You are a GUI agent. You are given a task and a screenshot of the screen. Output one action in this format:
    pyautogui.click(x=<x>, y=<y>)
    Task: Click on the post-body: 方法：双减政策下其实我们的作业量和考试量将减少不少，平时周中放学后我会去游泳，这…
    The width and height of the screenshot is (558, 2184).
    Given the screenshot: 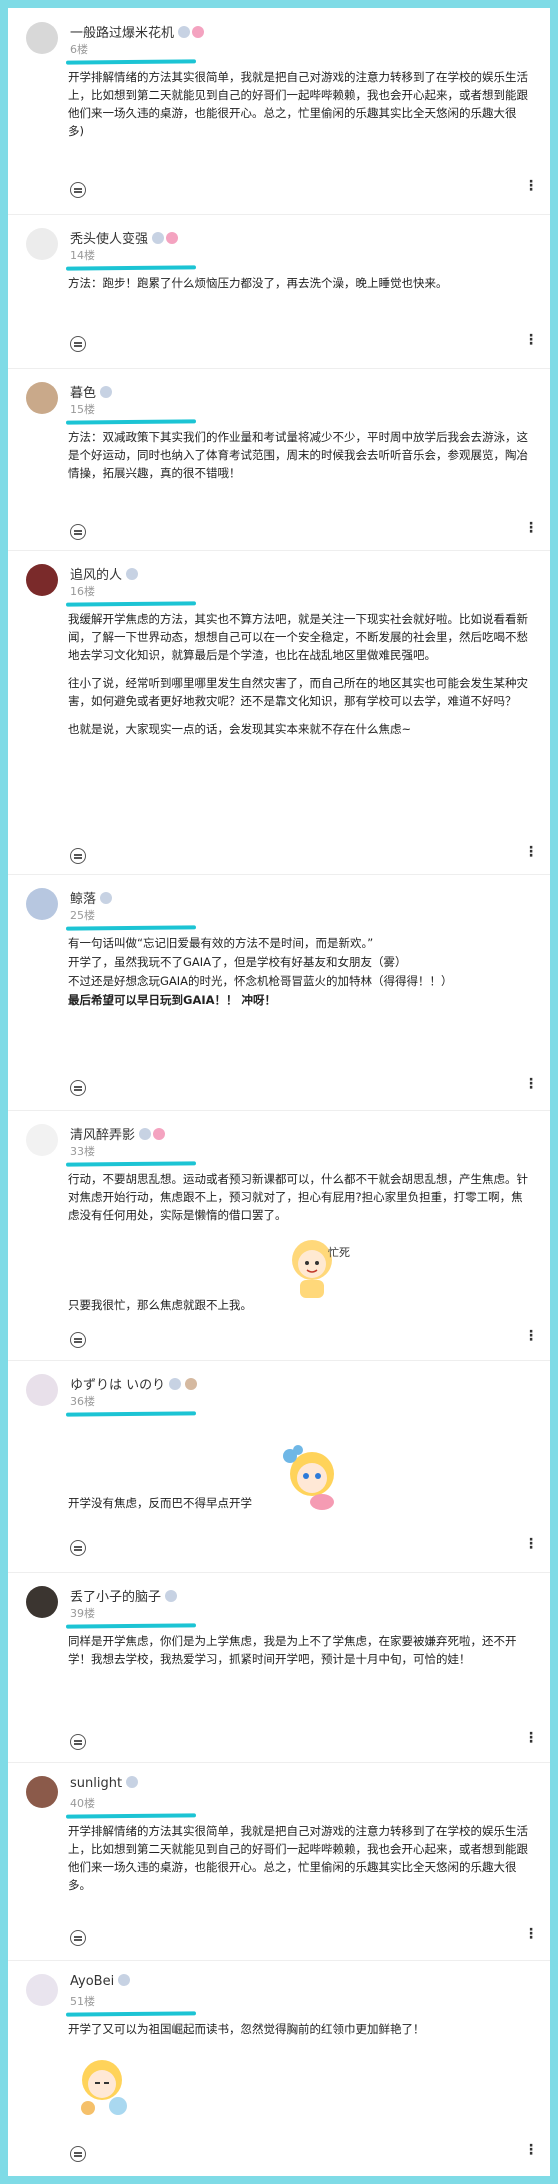 What is the action you would take?
    pyautogui.click(x=298, y=460)
    